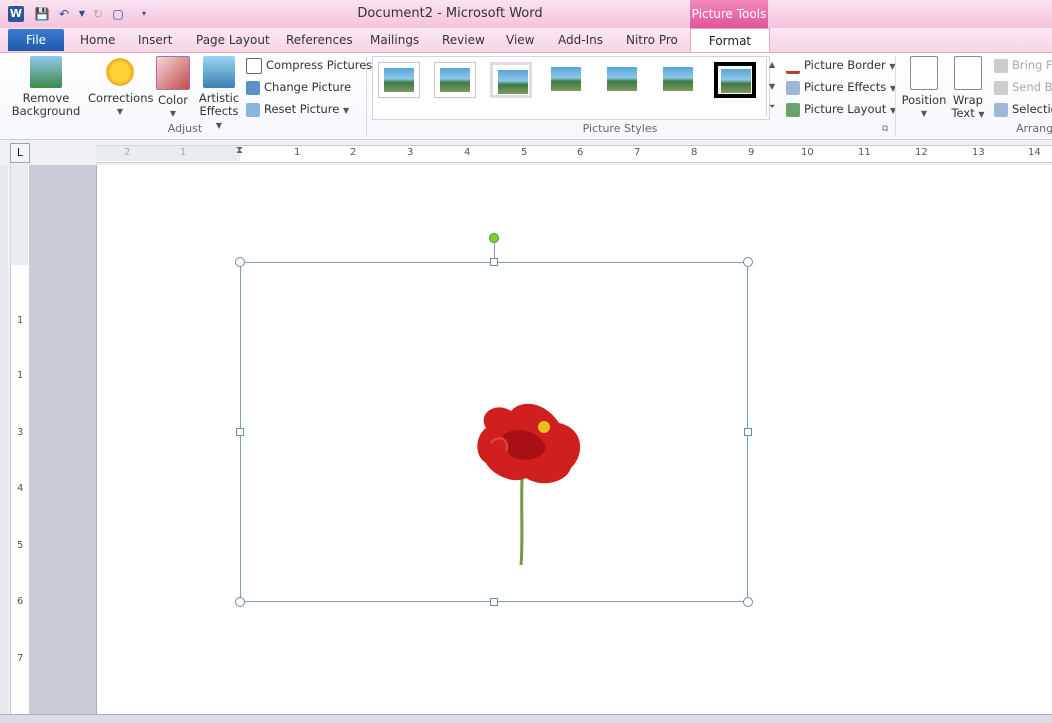 The image size is (1052, 723). Describe the element at coordinates (924, 73) in the screenshot. I see `position-icon` at that location.